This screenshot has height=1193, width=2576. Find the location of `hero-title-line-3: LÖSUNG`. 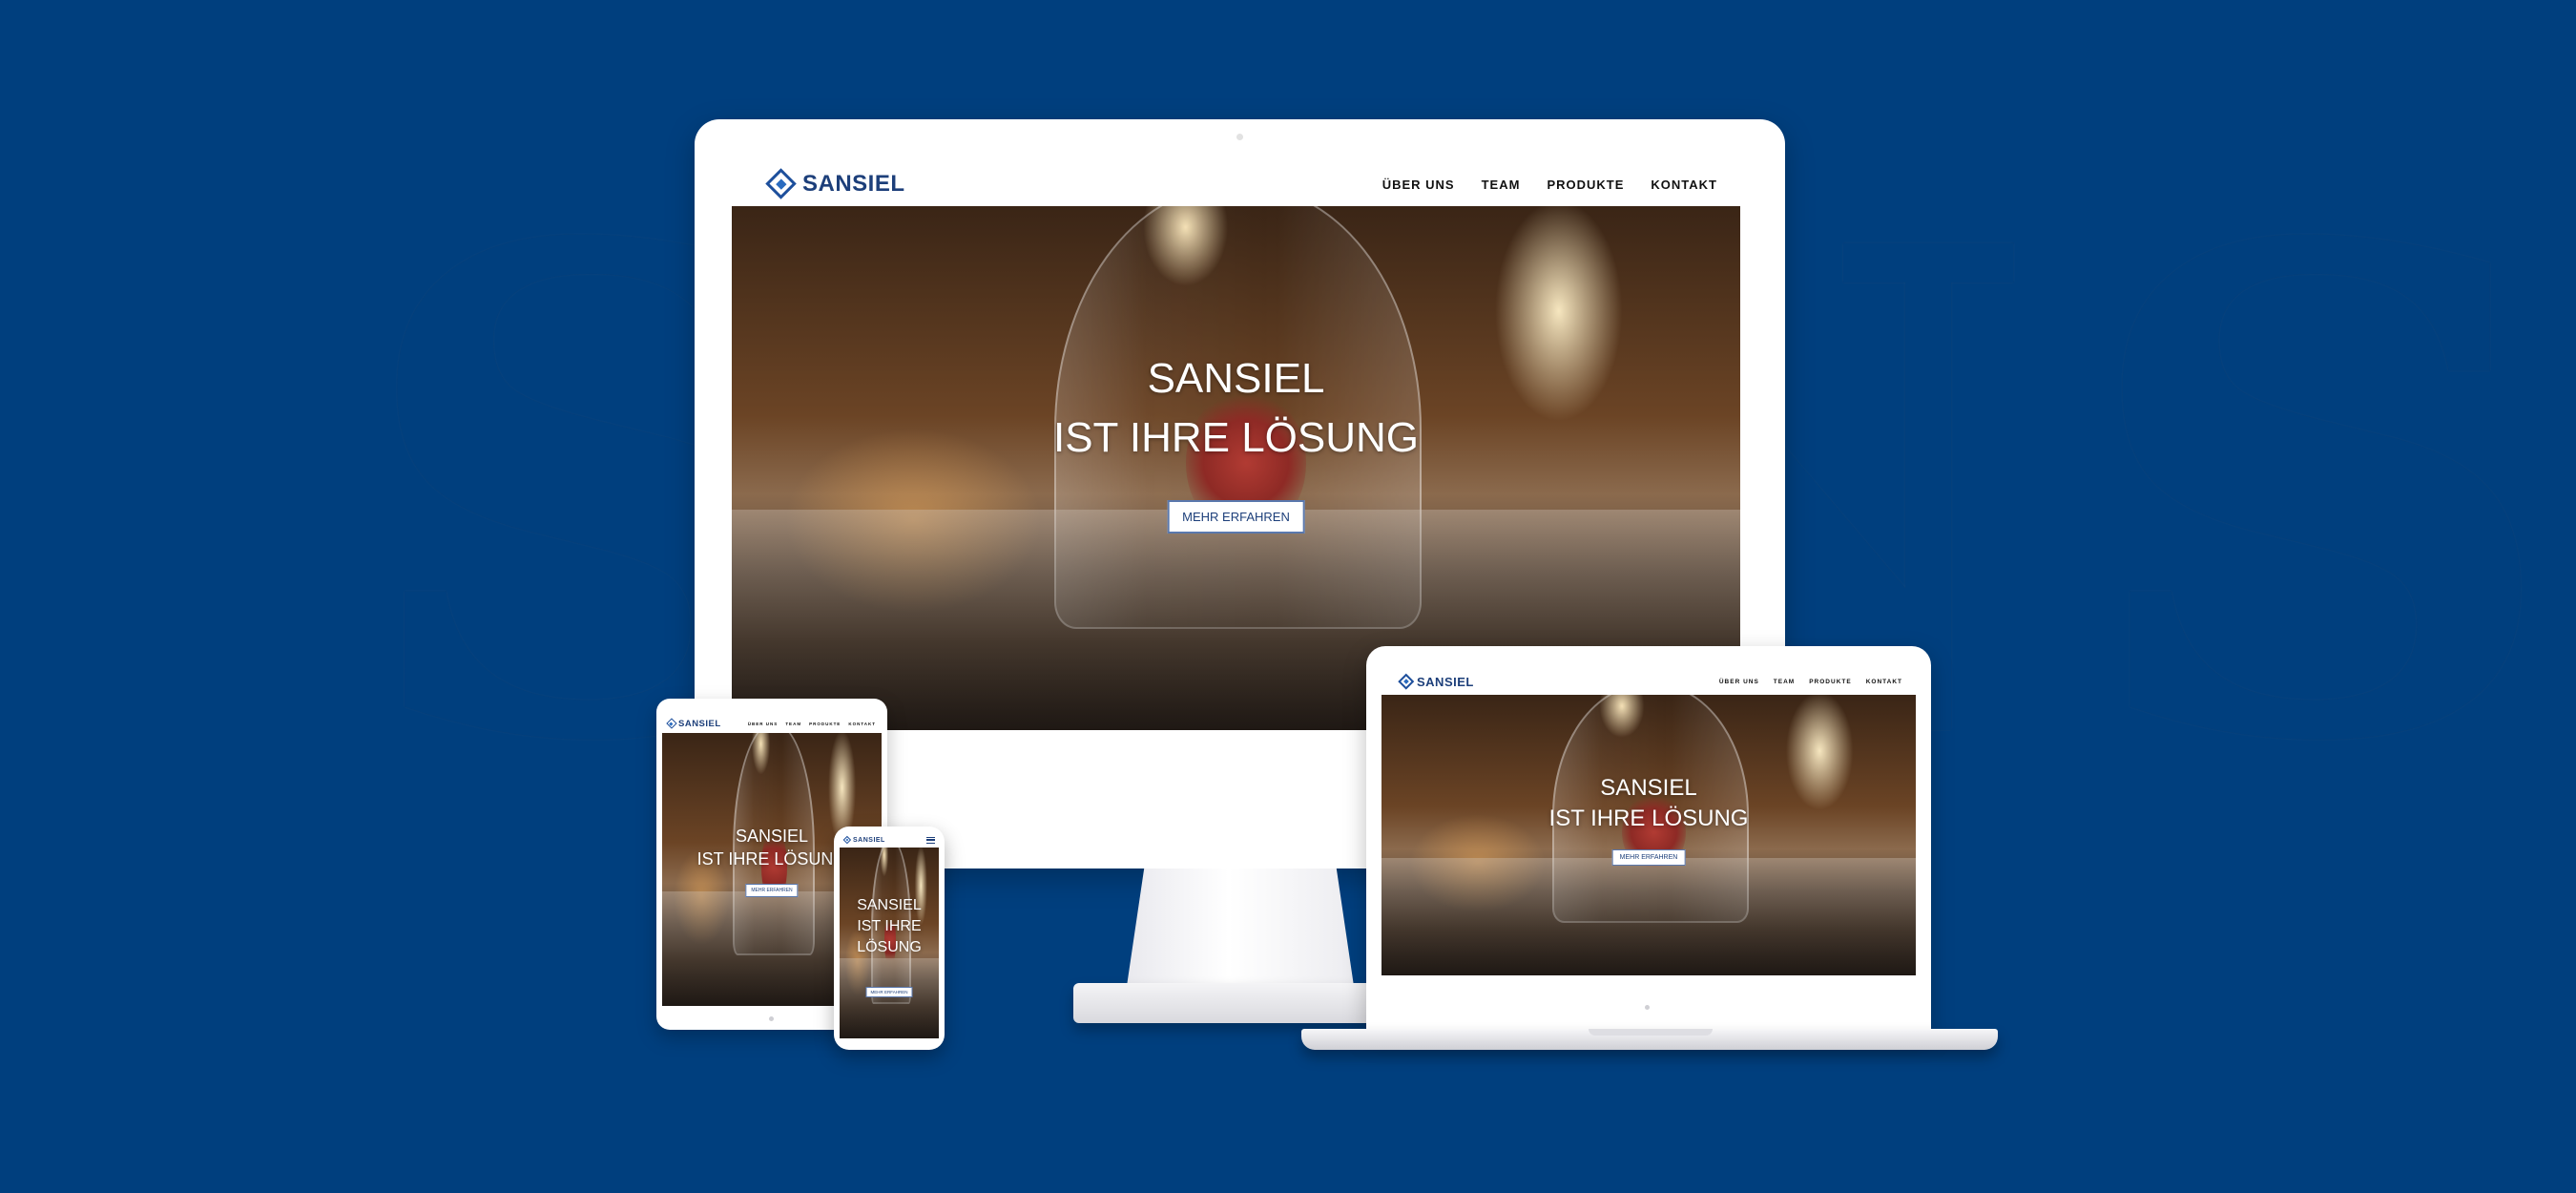

hero-title-line-3: LÖSUNG is located at coordinates (889, 947).